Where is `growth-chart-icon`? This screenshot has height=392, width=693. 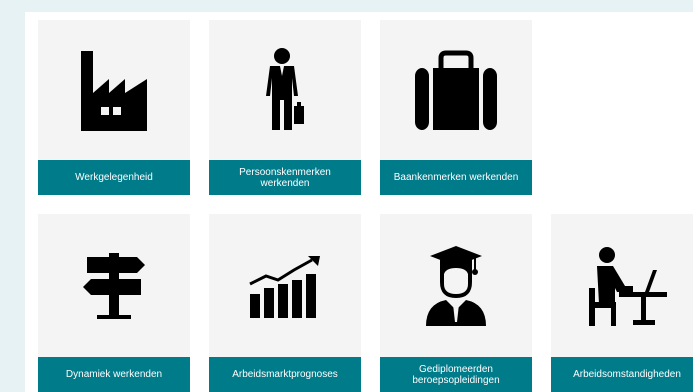 growth-chart-icon is located at coordinates (284, 286).